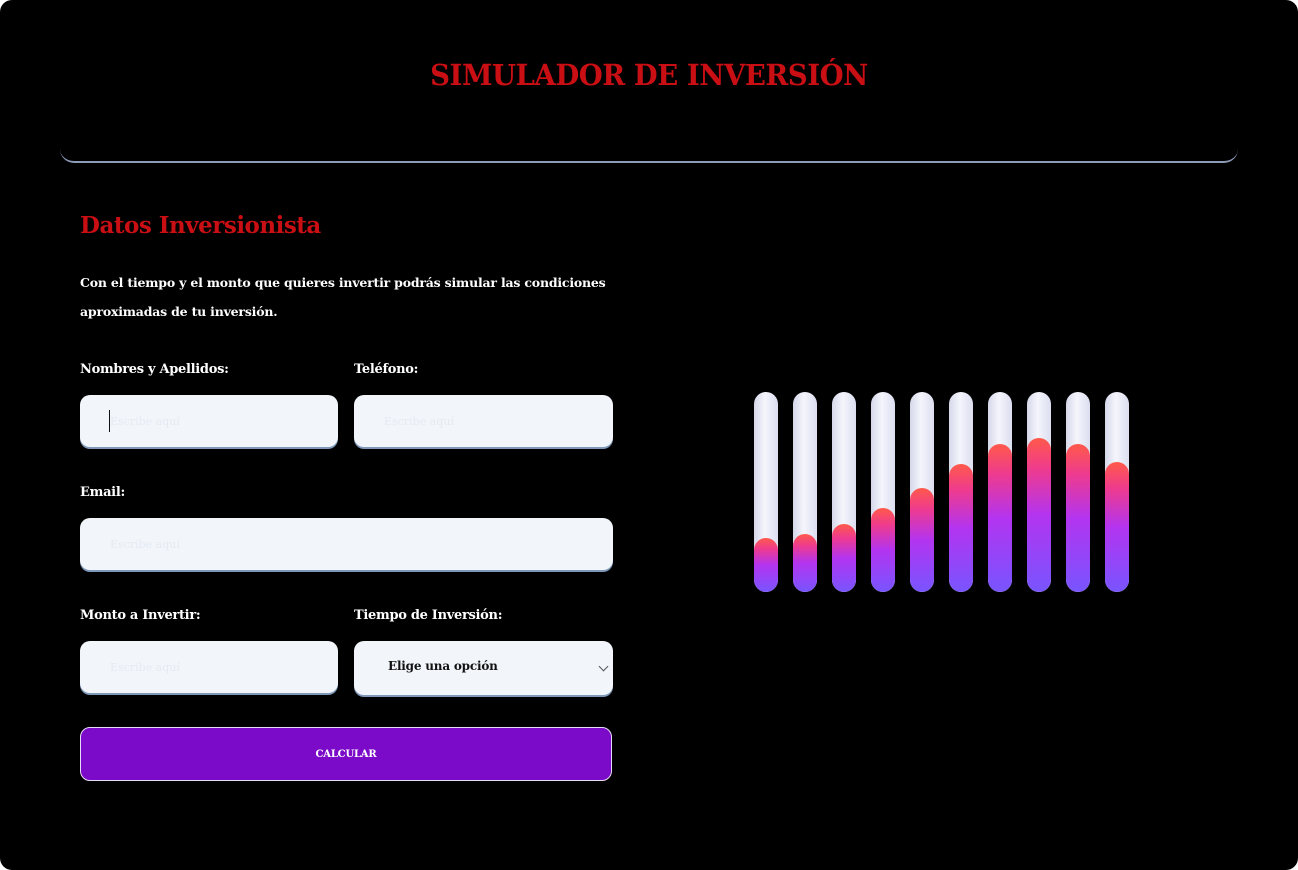  What do you see at coordinates (200, 225) in the screenshot?
I see `section-title: Datos Inversionista` at bounding box center [200, 225].